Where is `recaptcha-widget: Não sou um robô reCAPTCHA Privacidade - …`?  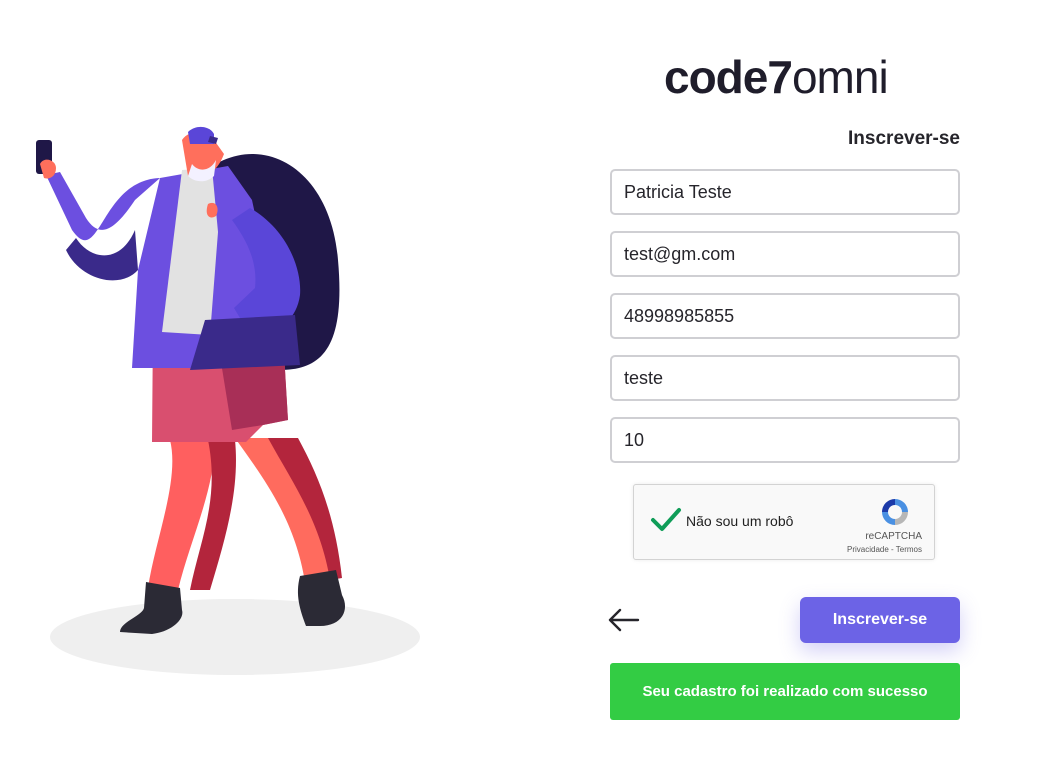 recaptcha-widget: Não sou um robô reCAPTCHA Privacidade - … is located at coordinates (784, 522).